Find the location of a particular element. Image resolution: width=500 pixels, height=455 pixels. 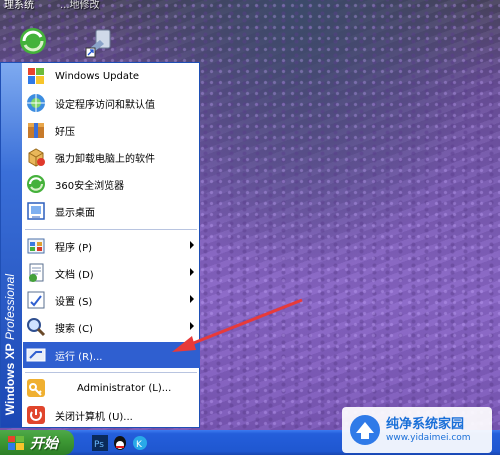

programs-icon is located at coordinates (36, 246).